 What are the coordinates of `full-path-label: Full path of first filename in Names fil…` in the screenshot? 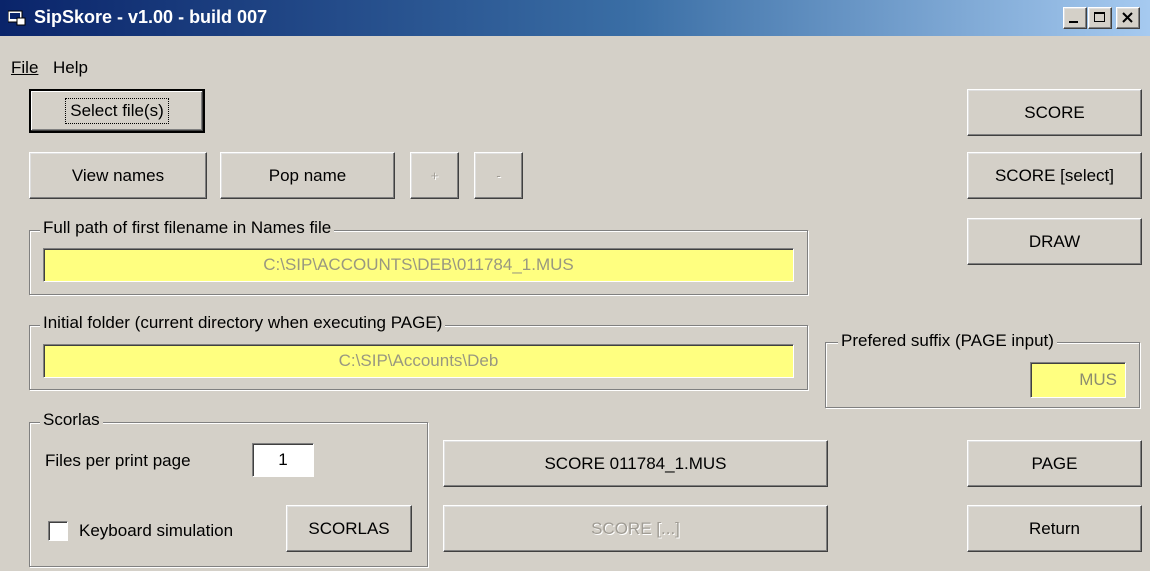 It's located at (187, 228).